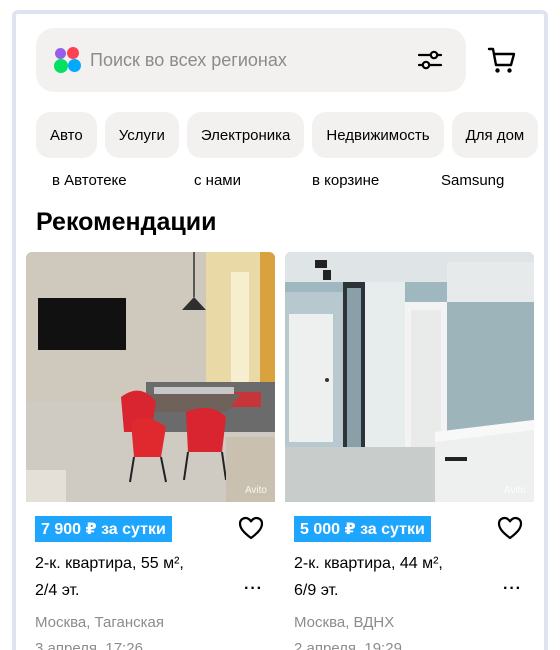 The image size is (560, 650). Describe the element at coordinates (430, 60) in the screenshot. I see `filter-sliders-icon` at that location.